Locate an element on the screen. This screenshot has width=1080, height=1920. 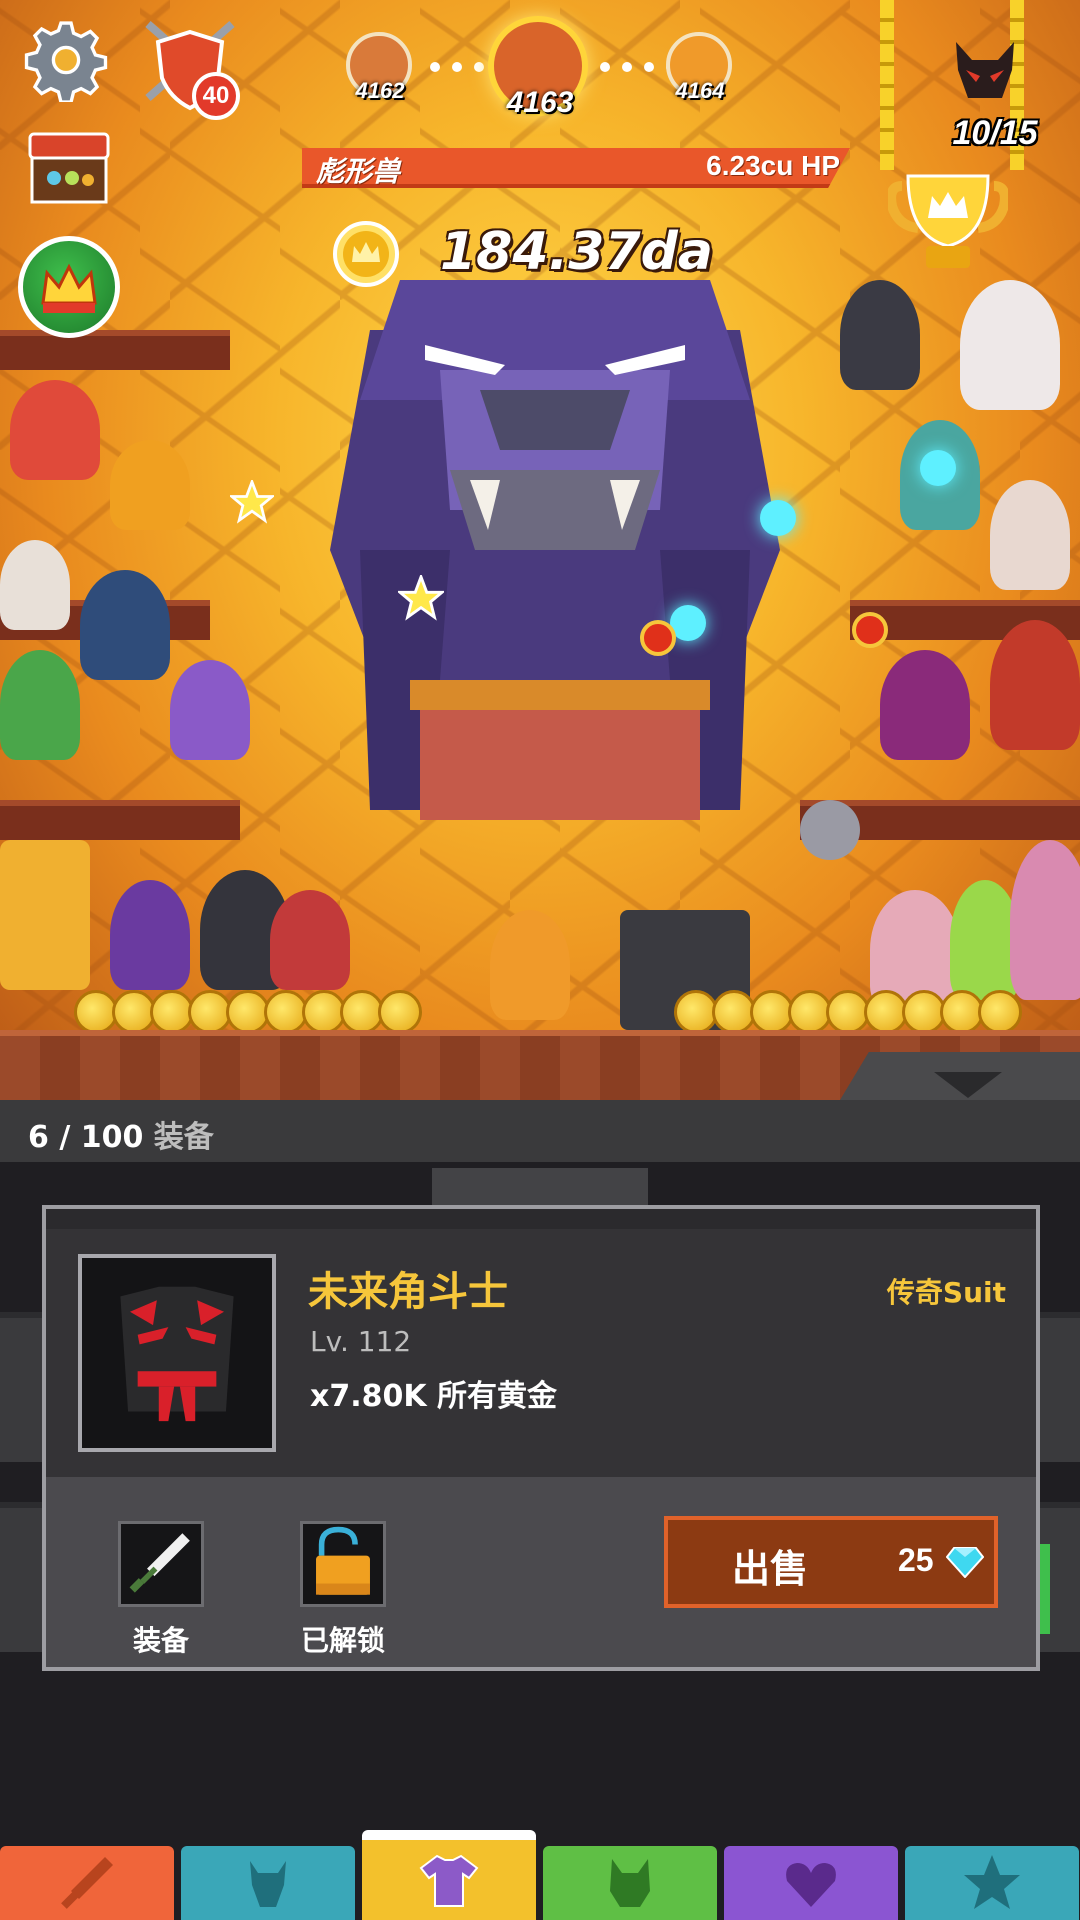
nav-tab-guild is located at coordinates (811, 1883).